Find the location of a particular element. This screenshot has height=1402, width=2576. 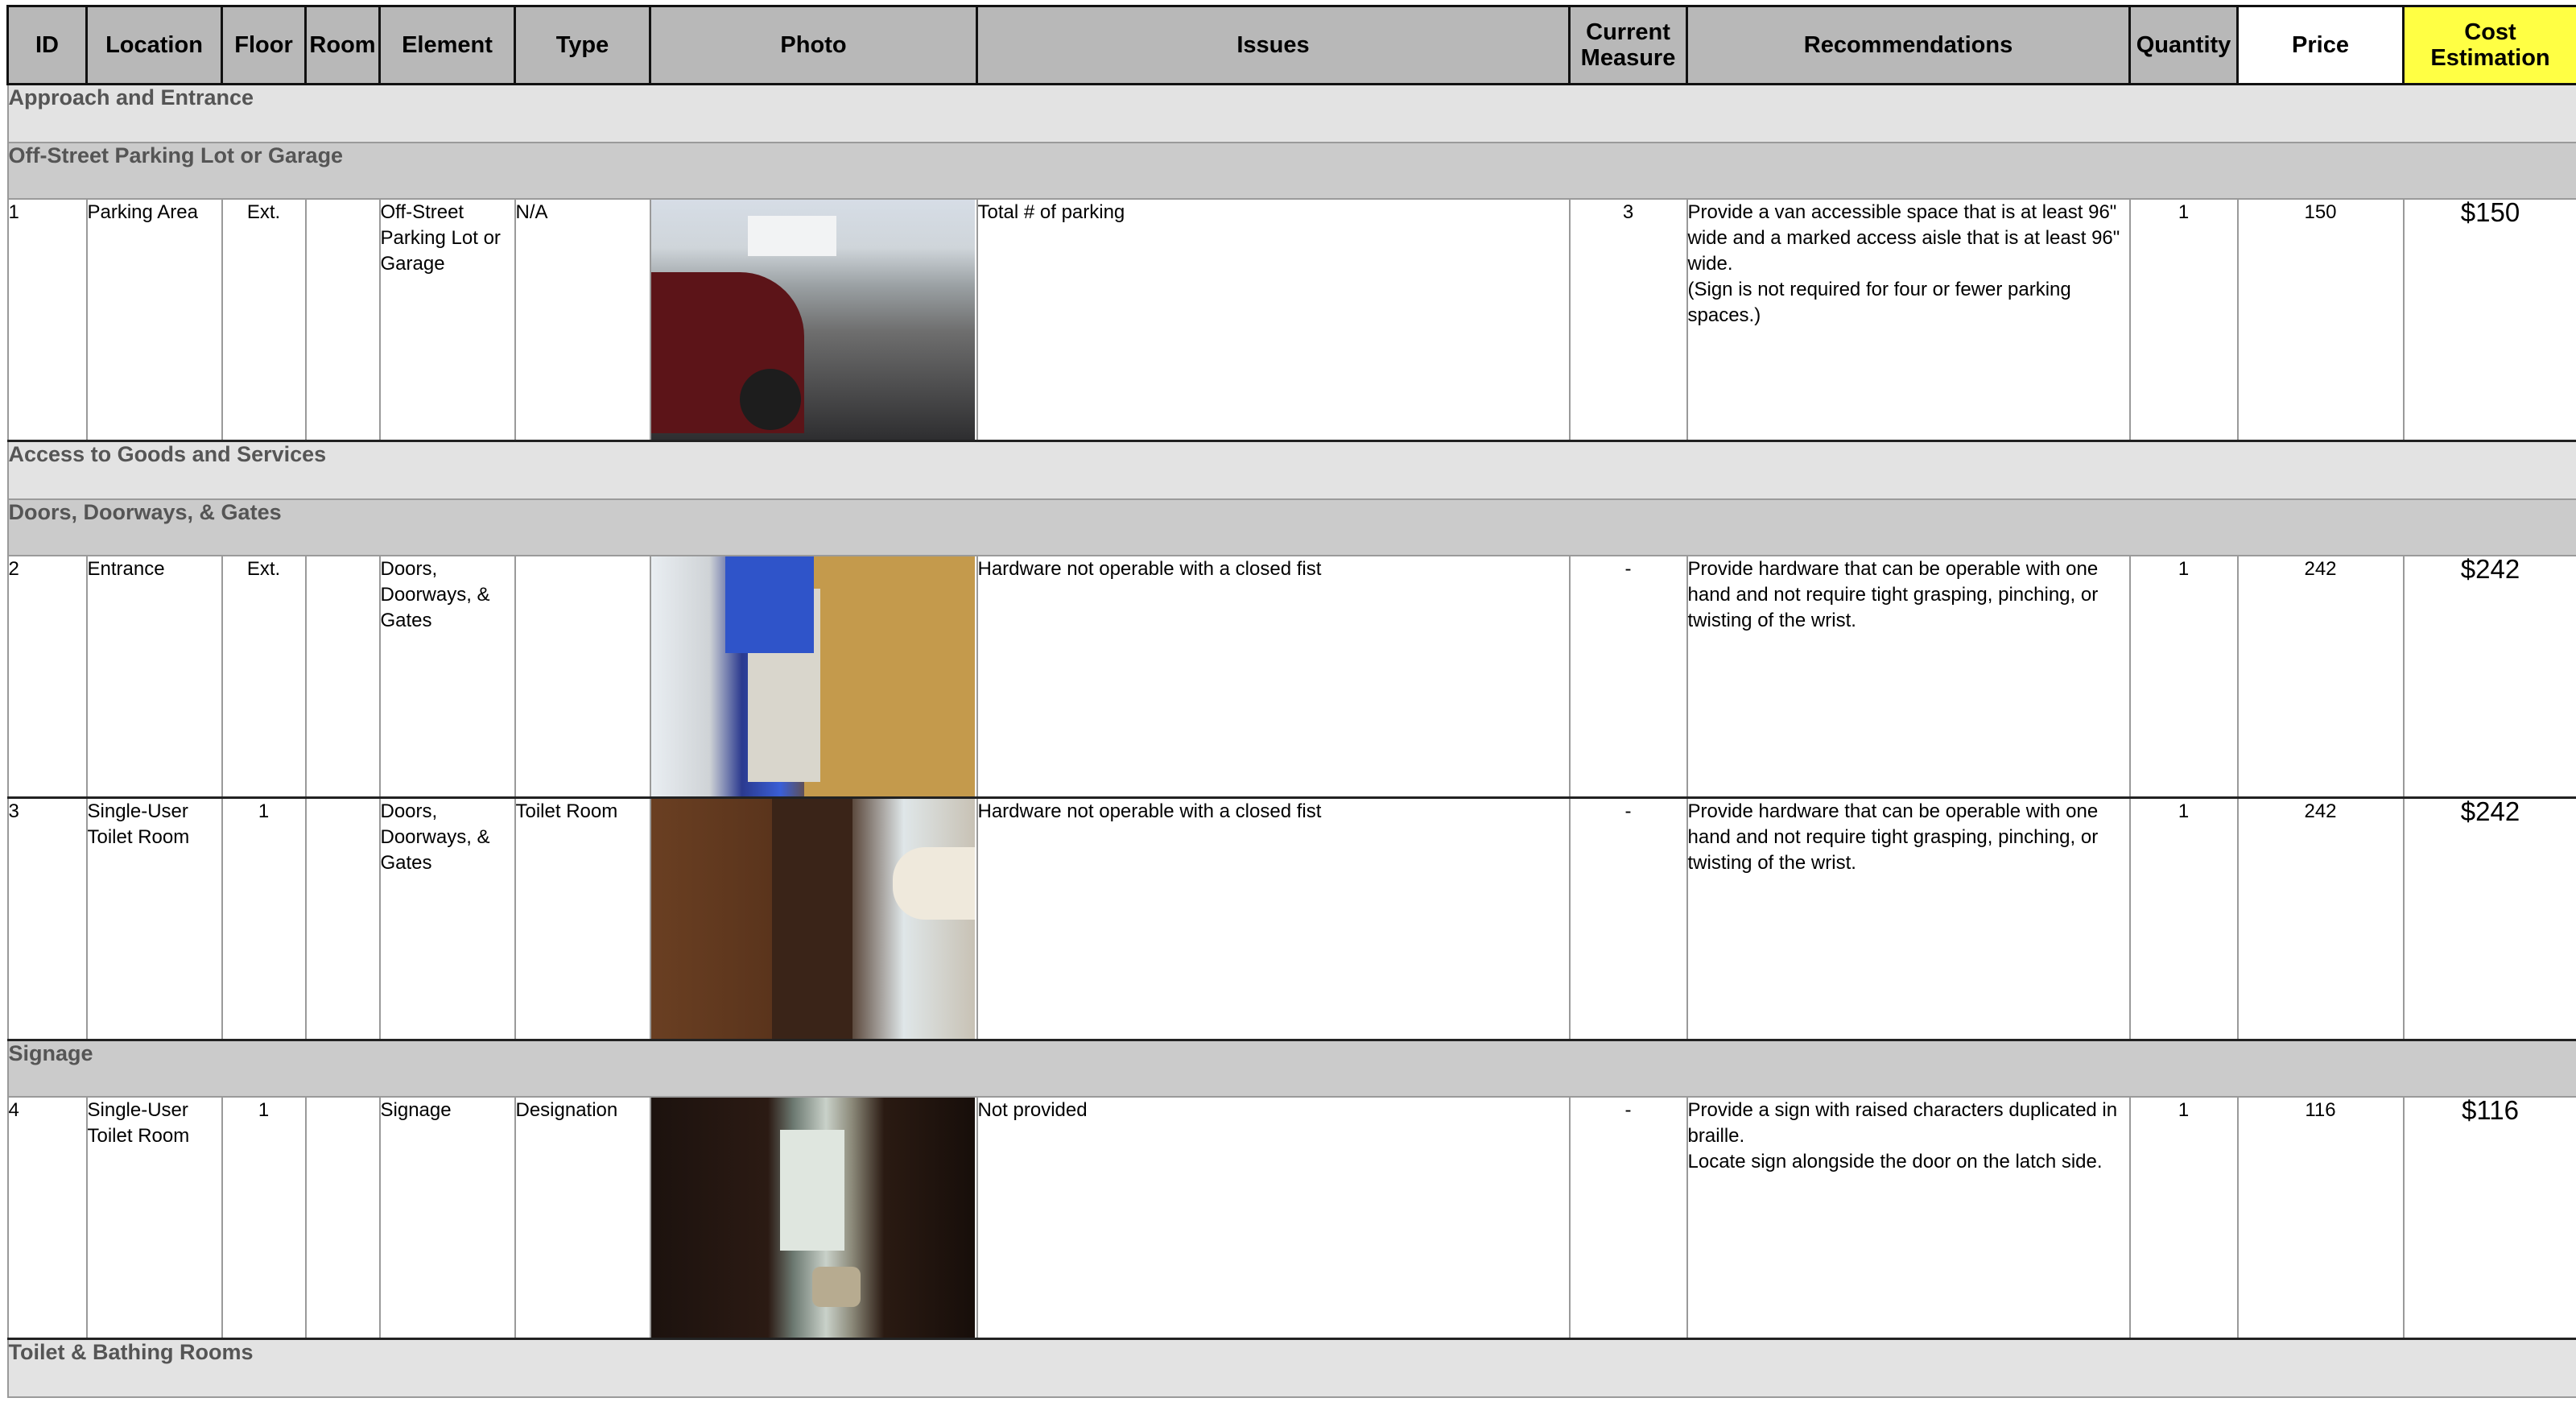

subsection-row: Signage is located at coordinates (1291, 1068).